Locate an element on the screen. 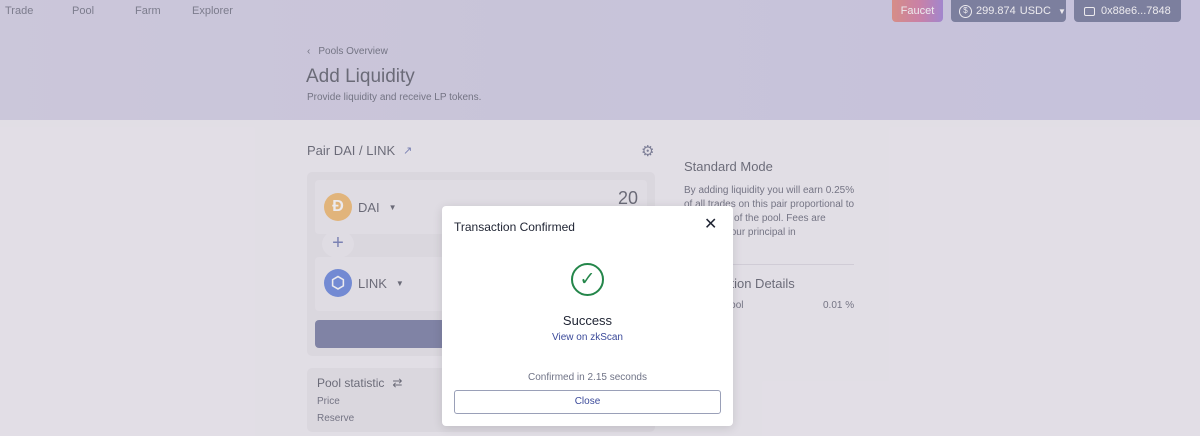 The height and width of the screenshot is (436, 1200). check-circle-icon: ✓ is located at coordinates (587, 279).